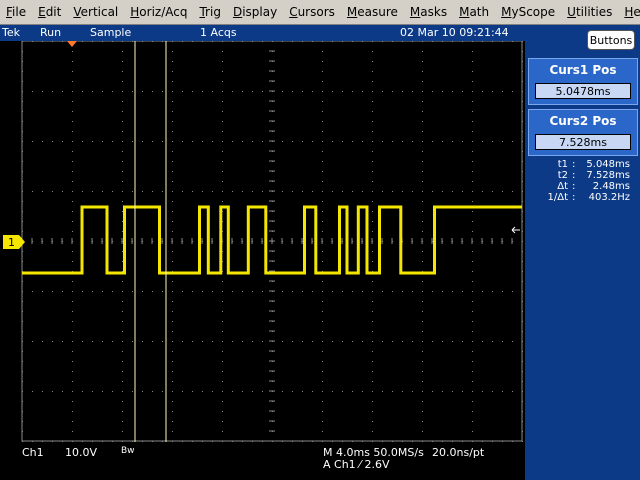  Describe the element at coordinates (218, 32) in the screenshot. I see `acquisition-count: 1 Acqs` at that location.